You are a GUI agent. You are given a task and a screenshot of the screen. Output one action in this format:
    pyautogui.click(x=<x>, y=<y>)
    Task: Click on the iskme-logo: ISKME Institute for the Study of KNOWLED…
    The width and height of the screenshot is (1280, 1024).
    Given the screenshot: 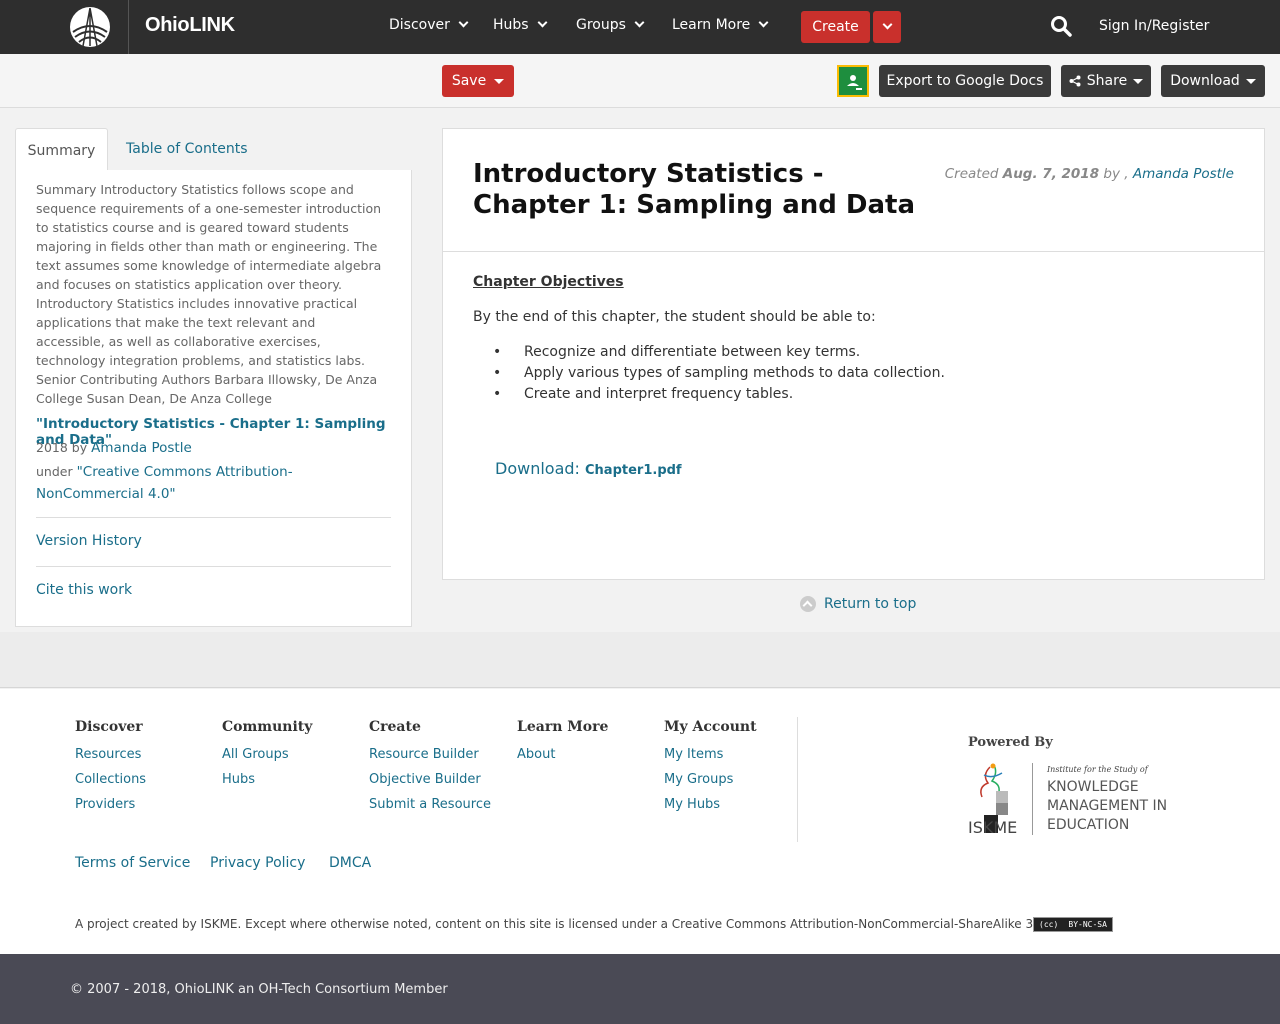 What is the action you would take?
    pyautogui.click(x=1070, y=799)
    